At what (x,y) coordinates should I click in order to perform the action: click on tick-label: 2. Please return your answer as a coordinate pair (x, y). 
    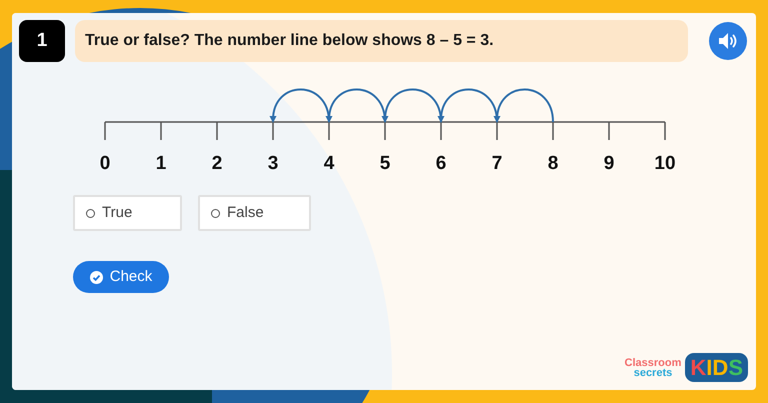
    Looking at the image, I should click on (217, 163).